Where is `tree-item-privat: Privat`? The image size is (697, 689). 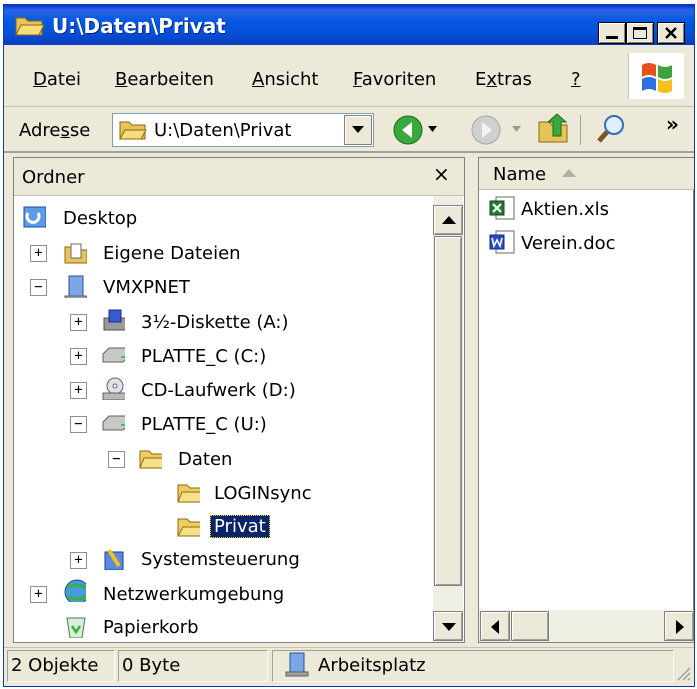
tree-item-privat: Privat is located at coordinates (240, 526).